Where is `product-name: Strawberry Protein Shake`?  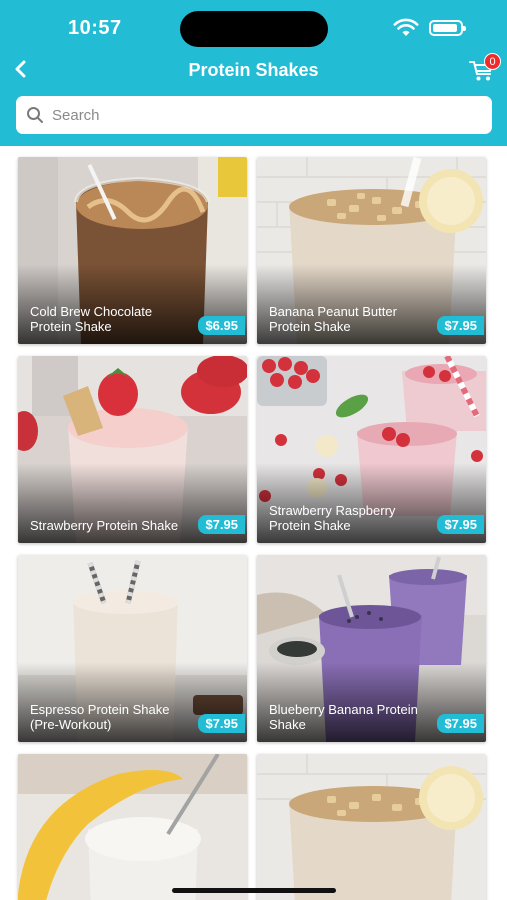
product-name: Strawberry Protein Shake is located at coordinates (104, 525).